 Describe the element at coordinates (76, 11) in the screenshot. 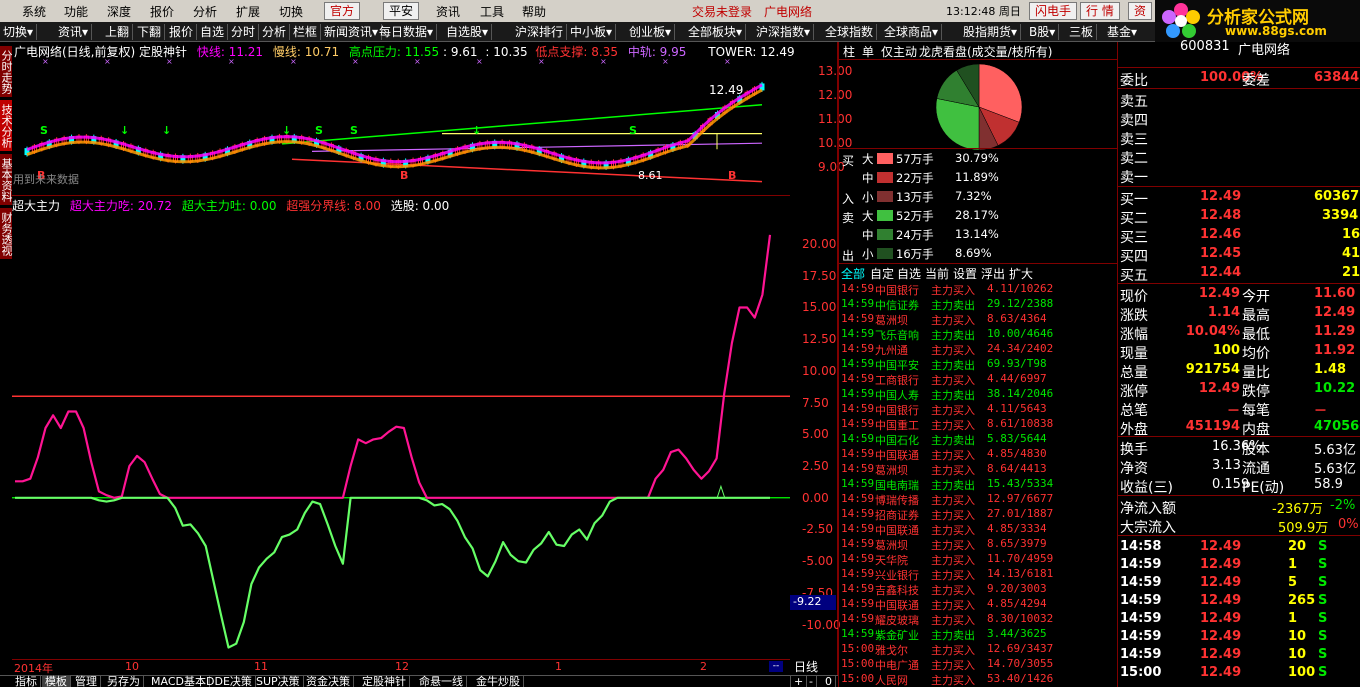

I see `menu-function: 功能` at that location.